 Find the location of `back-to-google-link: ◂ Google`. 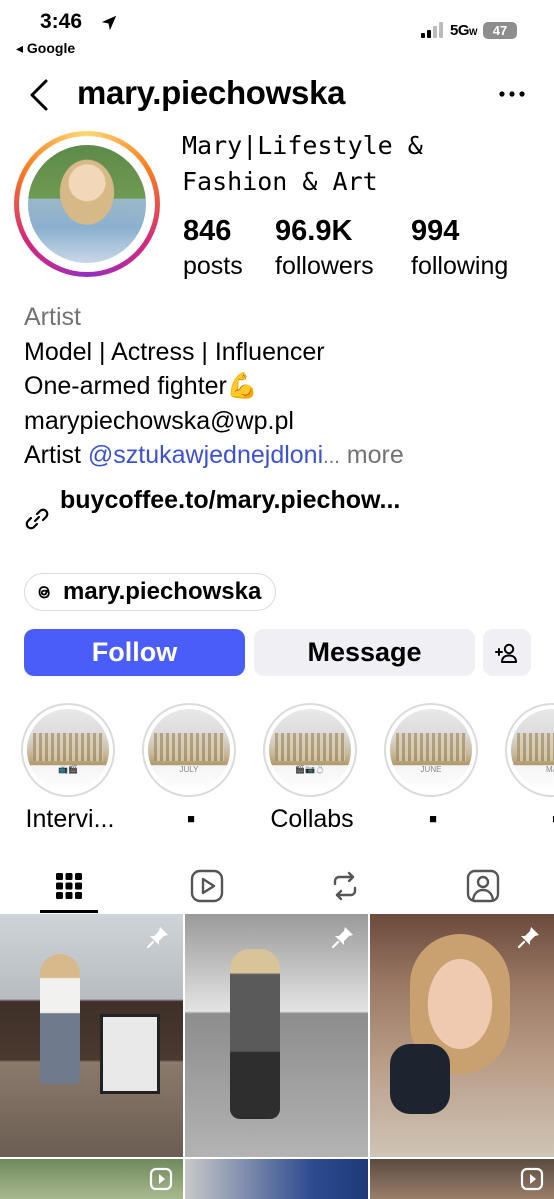

back-to-google-link: ◂ Google is located at coordinates (45, 48).